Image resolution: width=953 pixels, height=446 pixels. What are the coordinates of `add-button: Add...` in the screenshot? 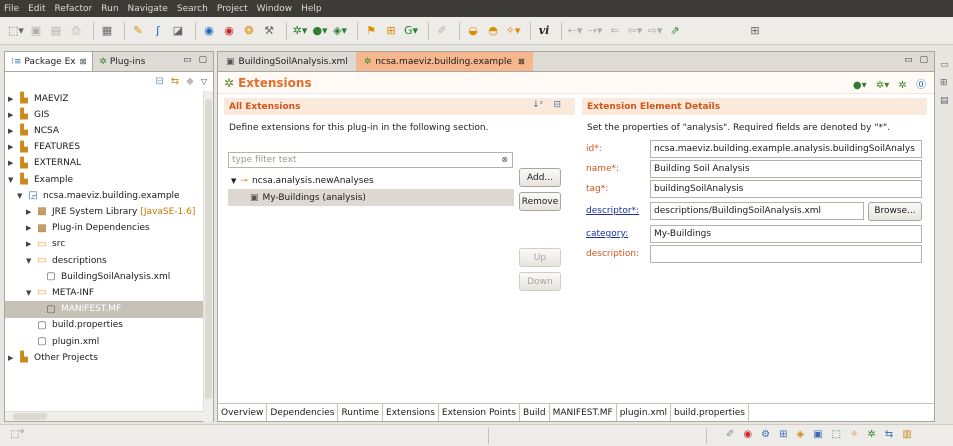 It's located at (540, 177).